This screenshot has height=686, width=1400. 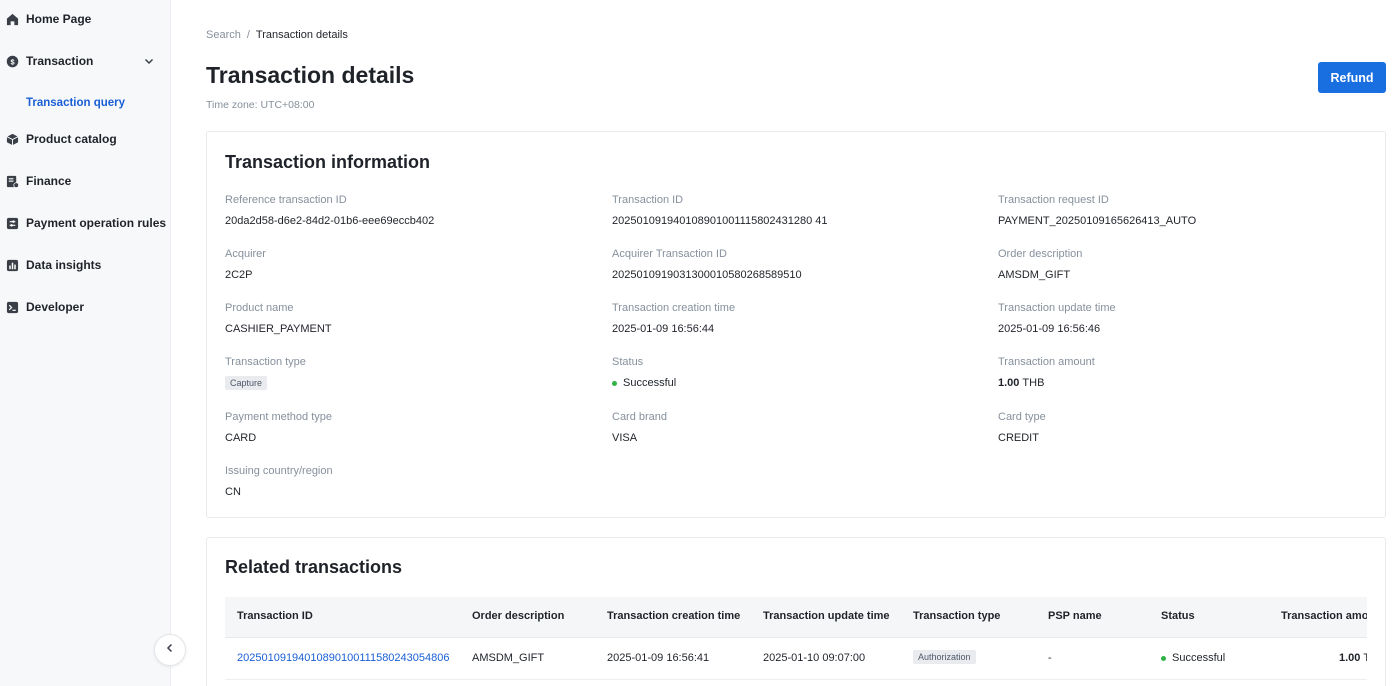 I want to click on finance-icon, so click(x=12, y=181).